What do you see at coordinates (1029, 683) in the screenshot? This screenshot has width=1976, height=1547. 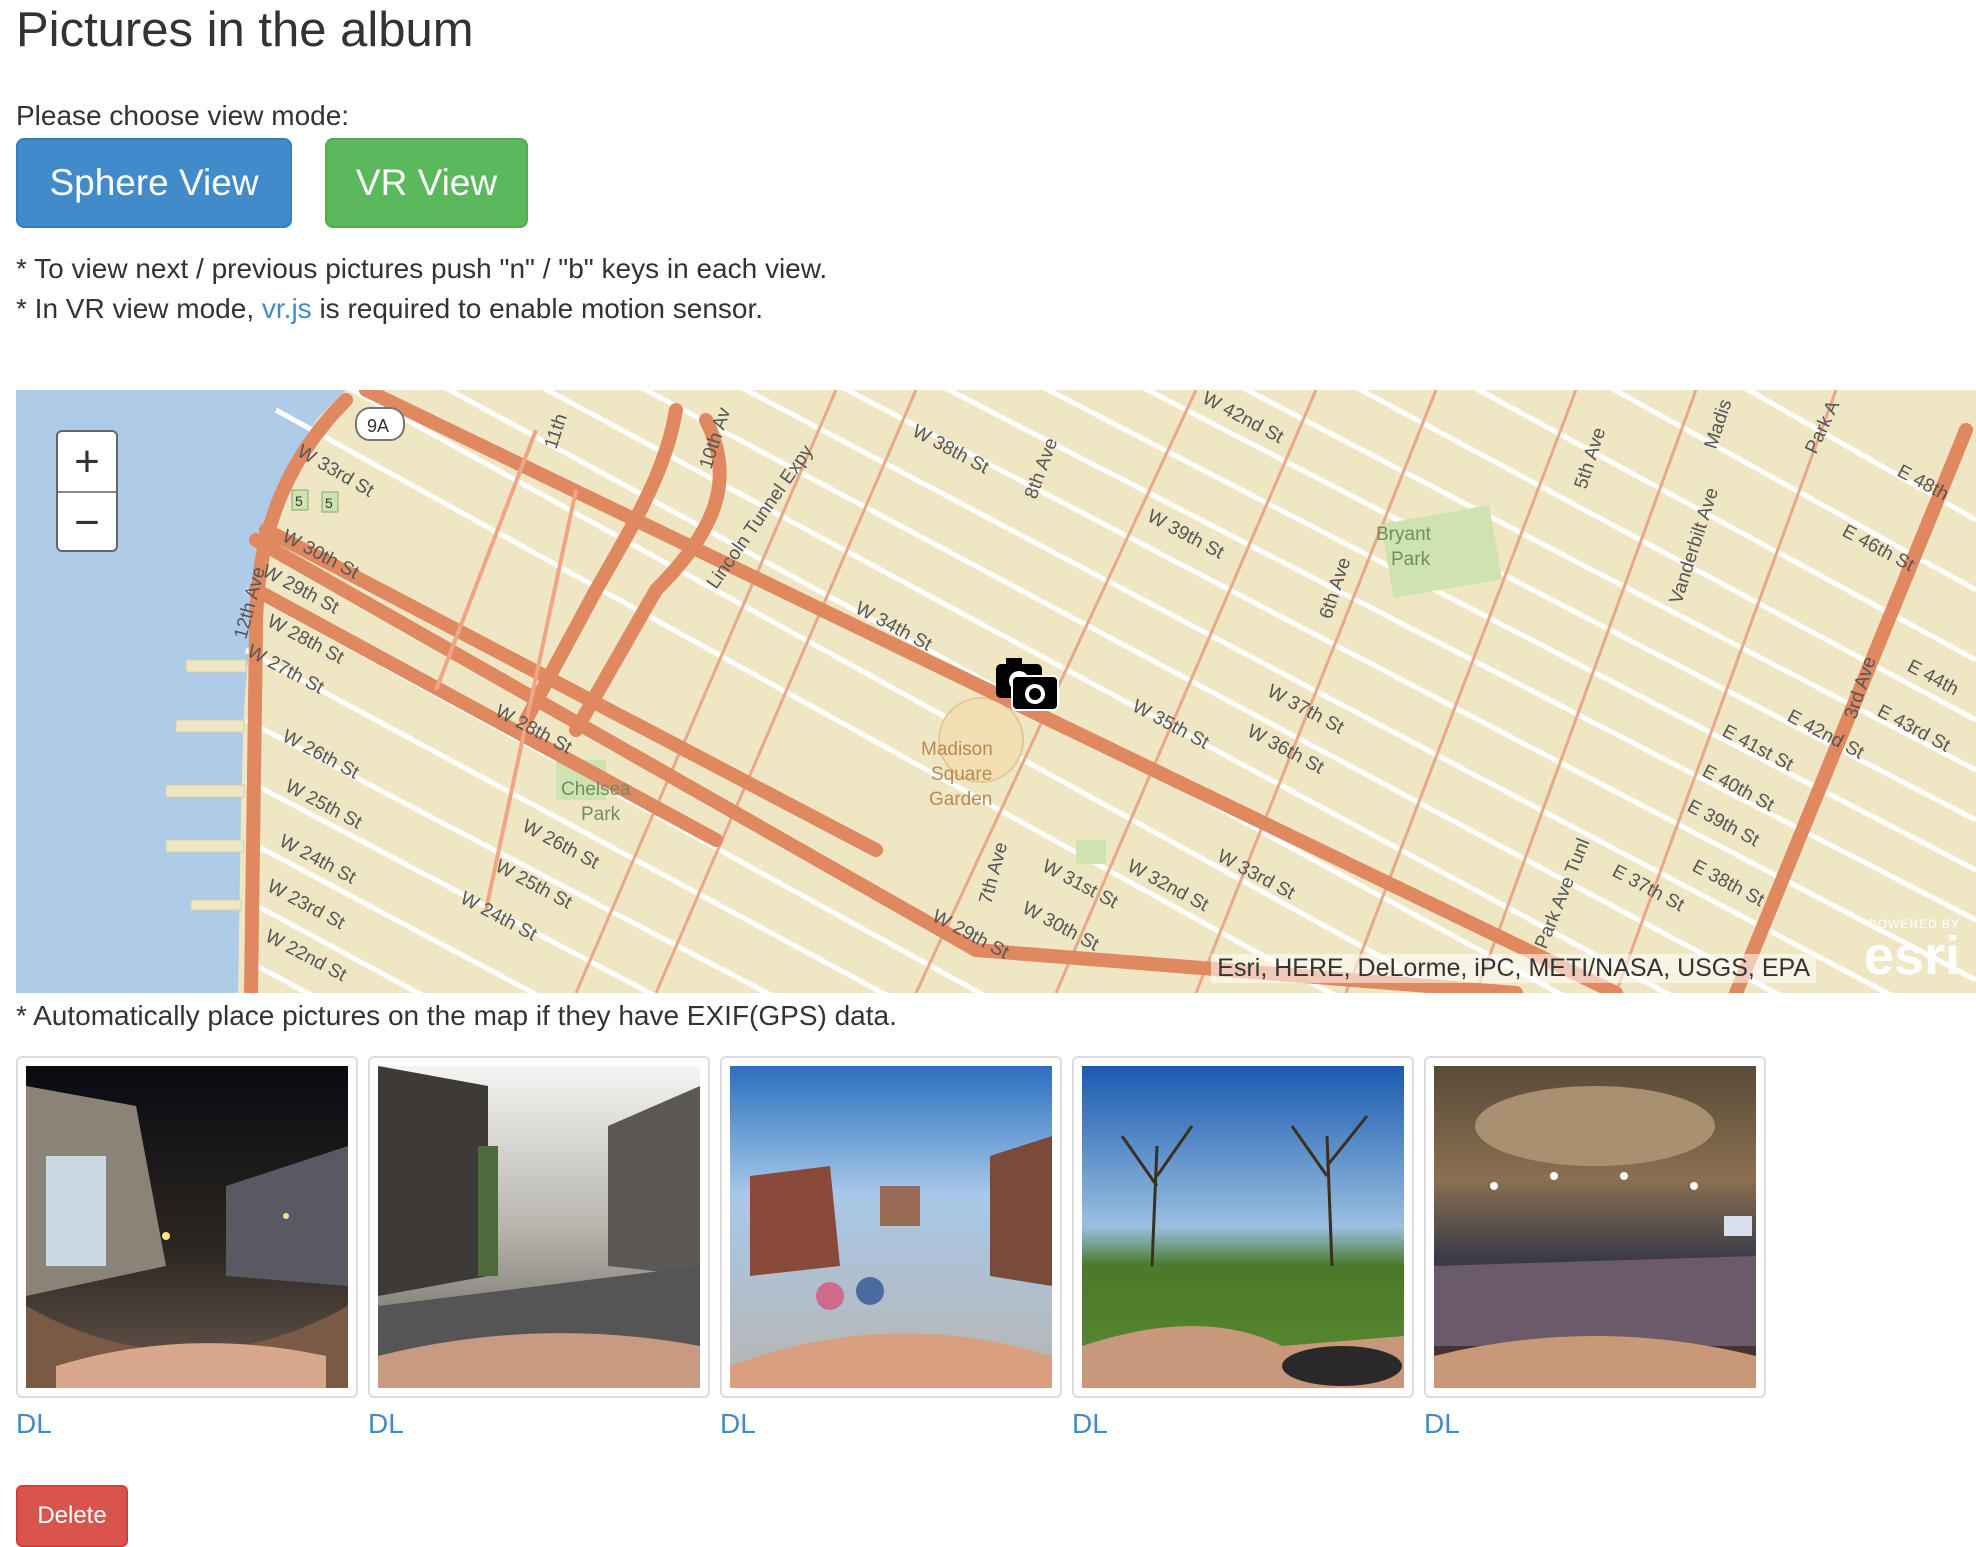 I see `camera-marker-icon` at bounding box center [1029, 683].